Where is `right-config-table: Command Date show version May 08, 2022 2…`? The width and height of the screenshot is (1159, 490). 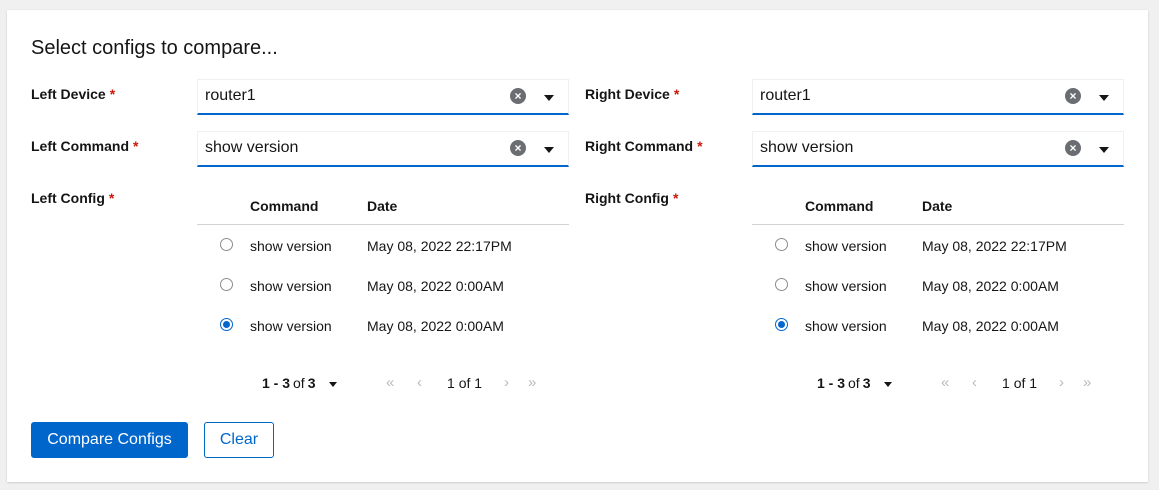
right-config-table: Command Date show version May 08, 2022 2… is located at coordinates (938, 263).